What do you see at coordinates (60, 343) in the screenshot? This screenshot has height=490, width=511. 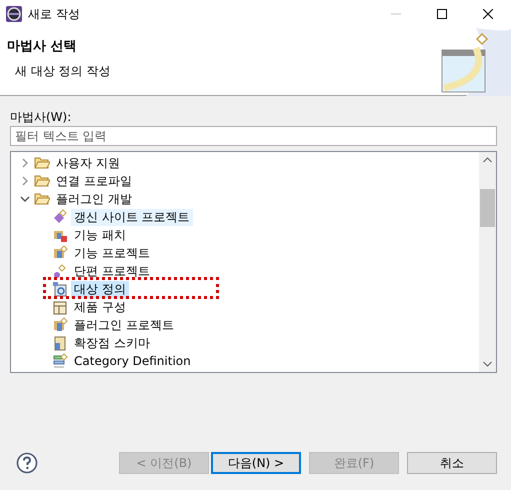 I see `document-icon` at bounding box center [60, 343].